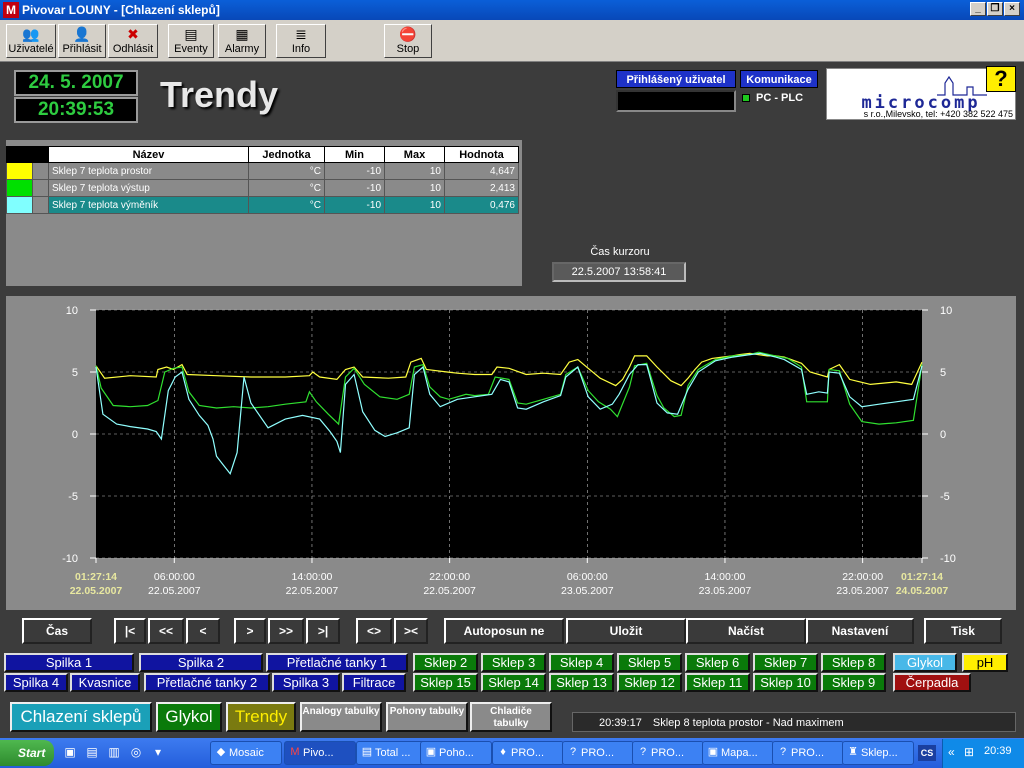 This screenshot has height=768, width=1024. Describe the element at coordinates (27, 753) in the screenshot. I see `start-button: Start` at that location.